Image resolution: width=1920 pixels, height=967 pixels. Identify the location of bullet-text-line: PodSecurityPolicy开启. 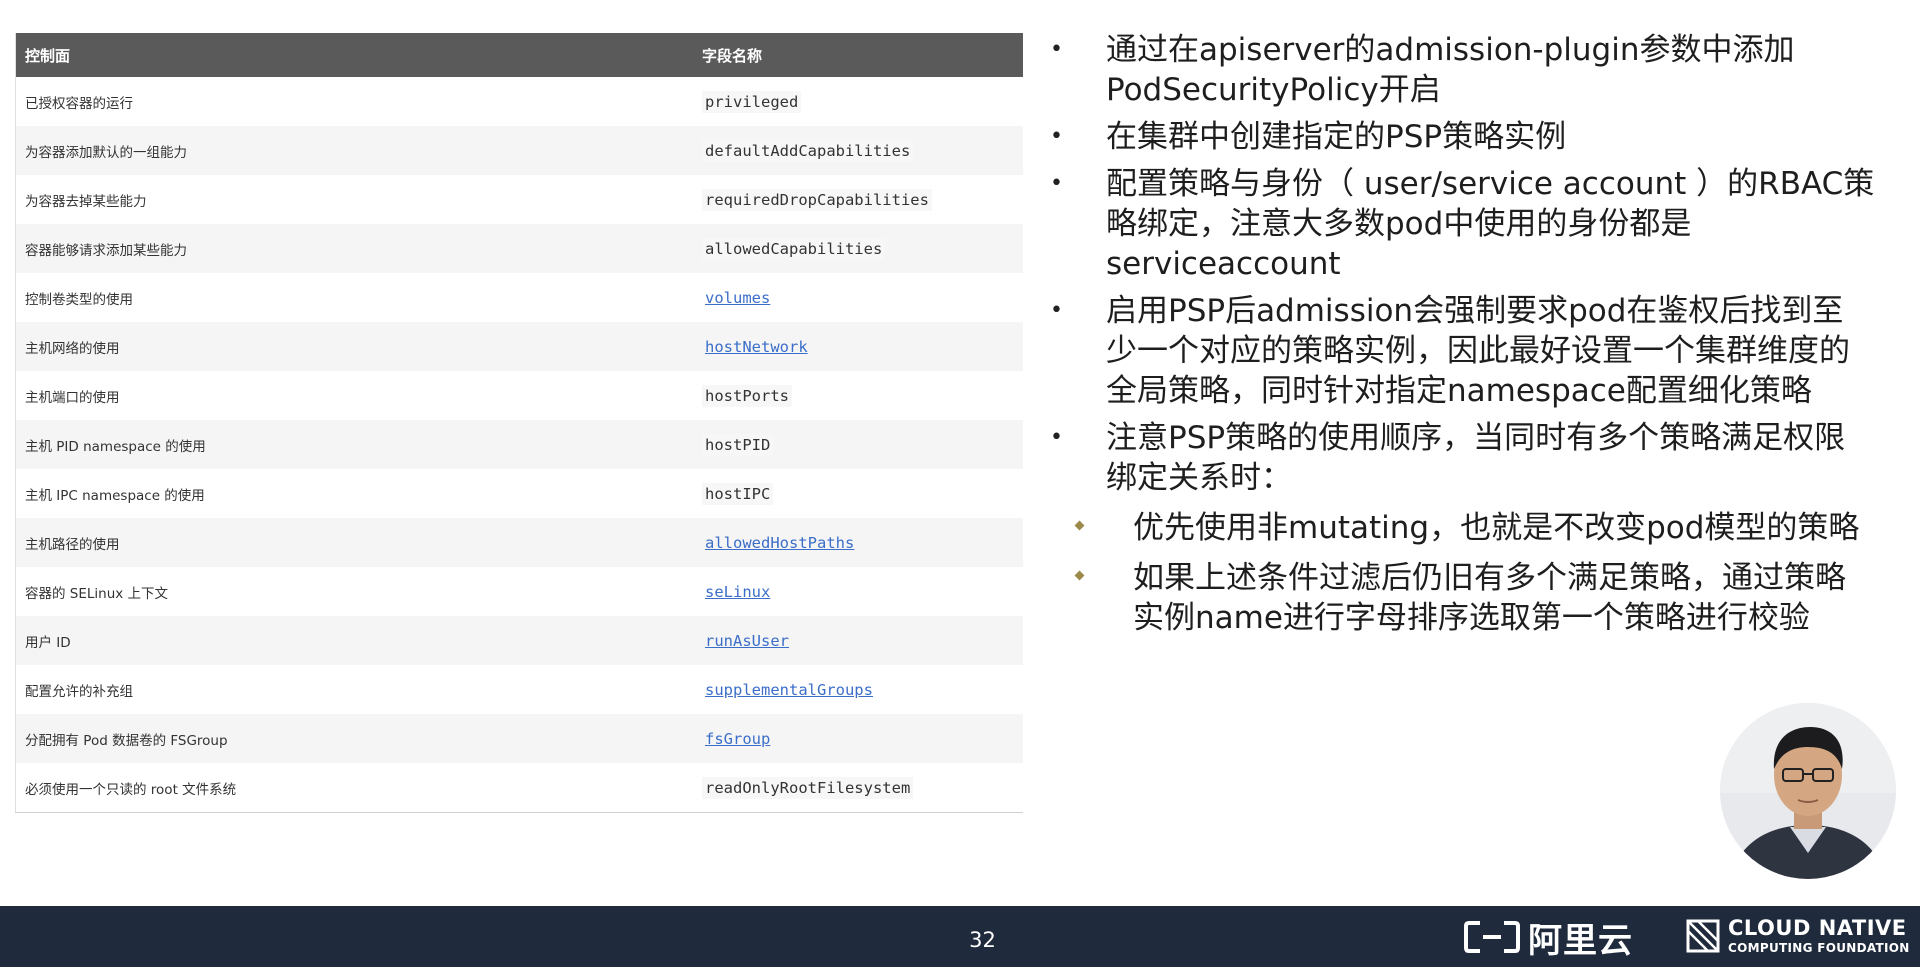
(1273, 90).